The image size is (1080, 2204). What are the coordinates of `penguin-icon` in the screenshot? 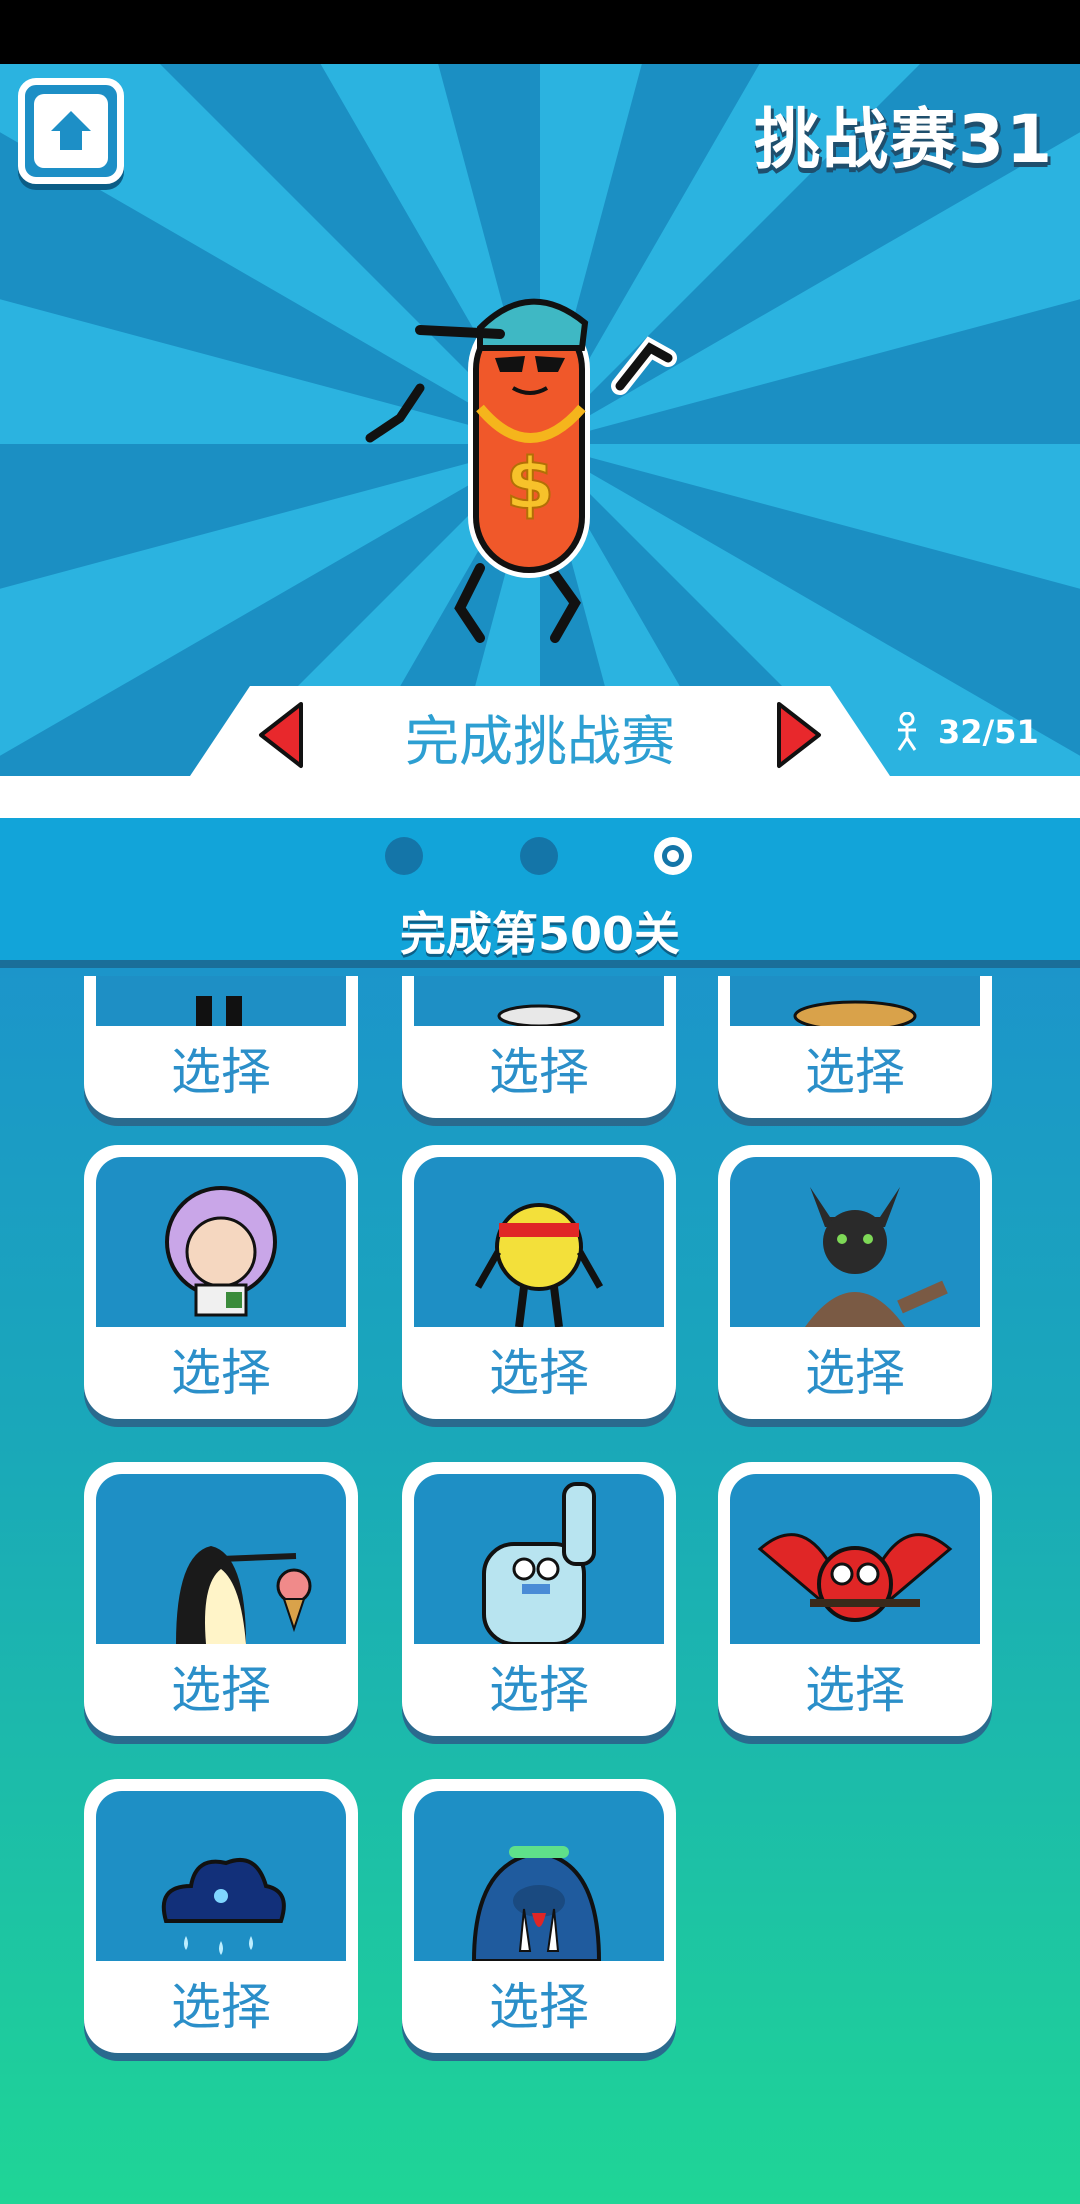 It's located at (244, 1595).